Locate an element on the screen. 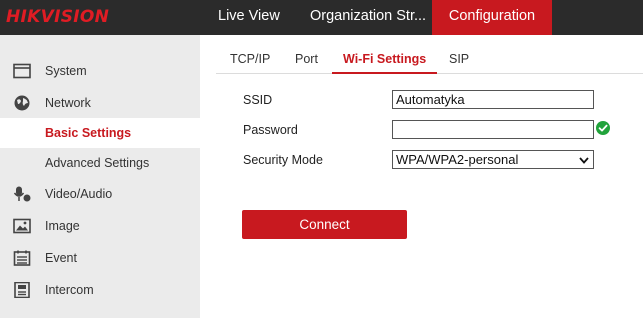 The height and width of the screenshot is (318, 643). security-mode-label: Security Mode is located at coordinates (283, 160).